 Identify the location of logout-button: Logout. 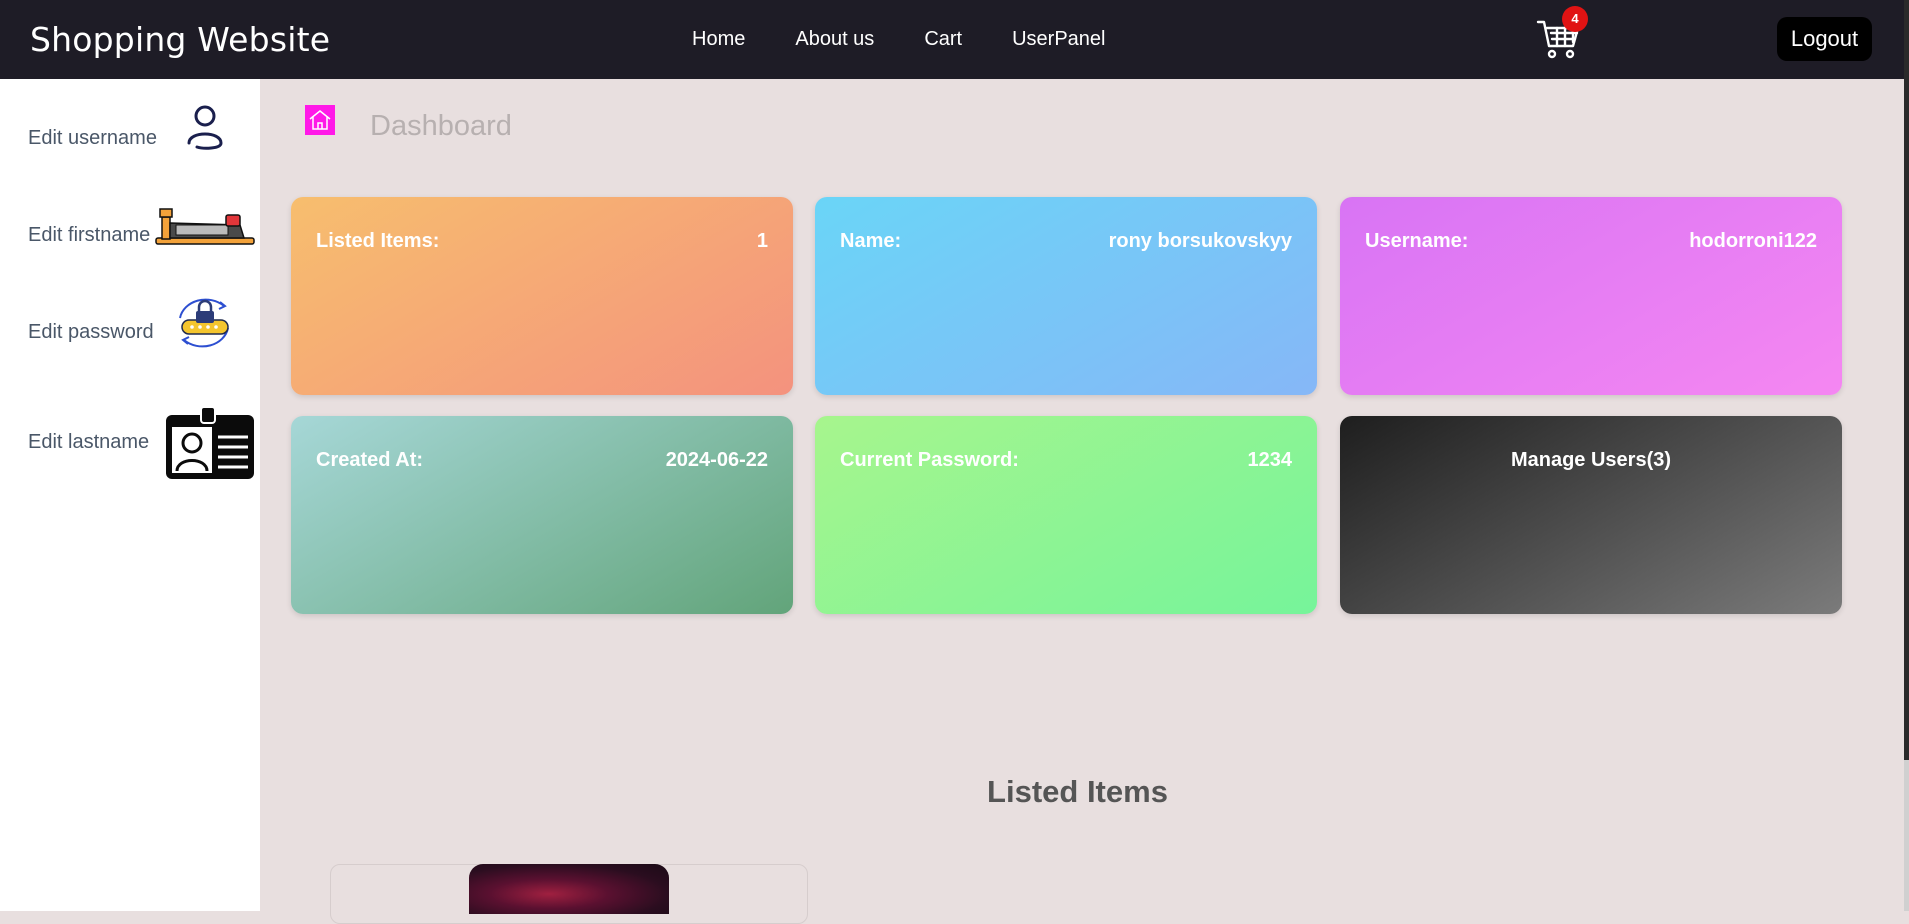
(1824, 39).